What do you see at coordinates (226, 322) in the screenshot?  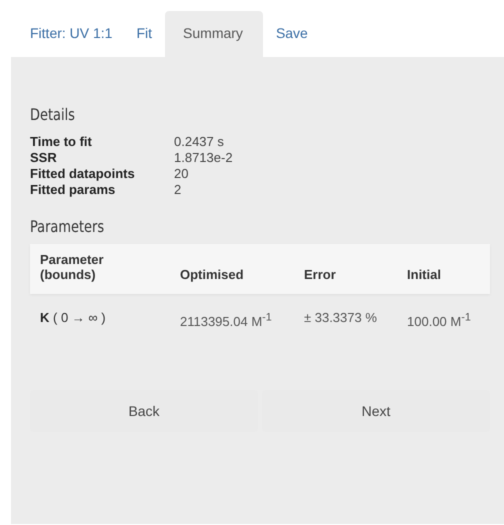 I see `table-cell: 2113395.04 M$^{-1}$` at bounding box center [226, 322].